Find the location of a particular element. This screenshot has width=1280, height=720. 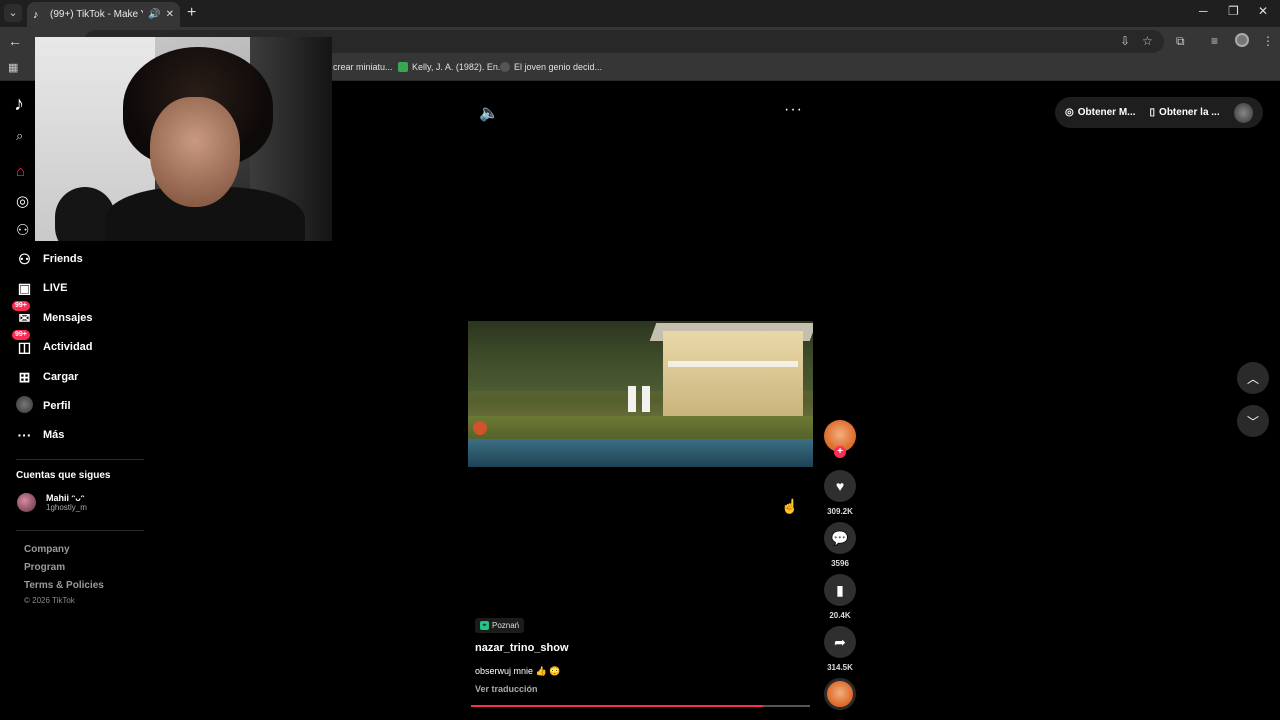

sidebar-item-live: ▣ LIVE is located at coordinates (42, 288).